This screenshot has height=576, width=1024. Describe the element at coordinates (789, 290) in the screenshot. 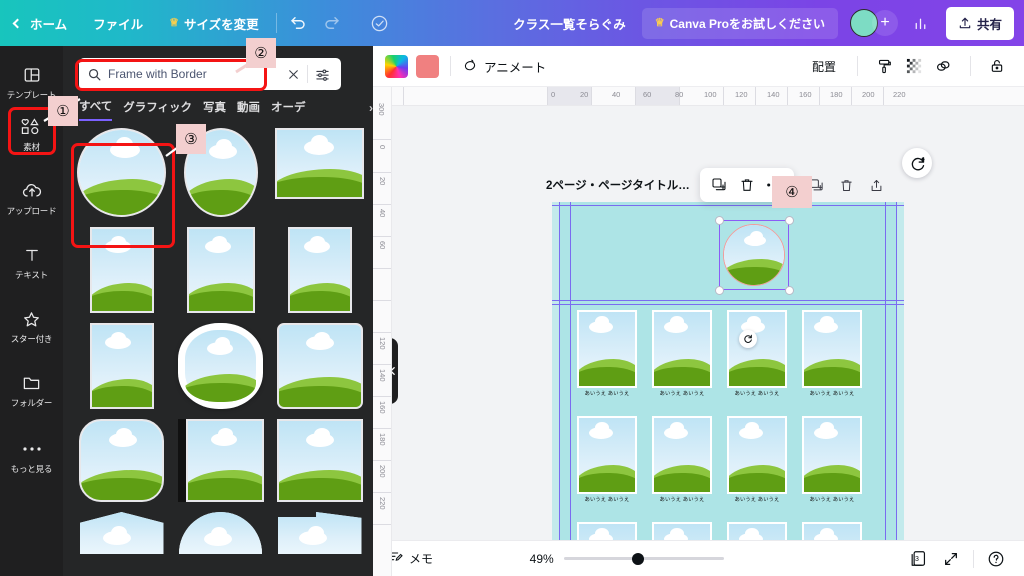

I see `resize-handle-br` at that location.